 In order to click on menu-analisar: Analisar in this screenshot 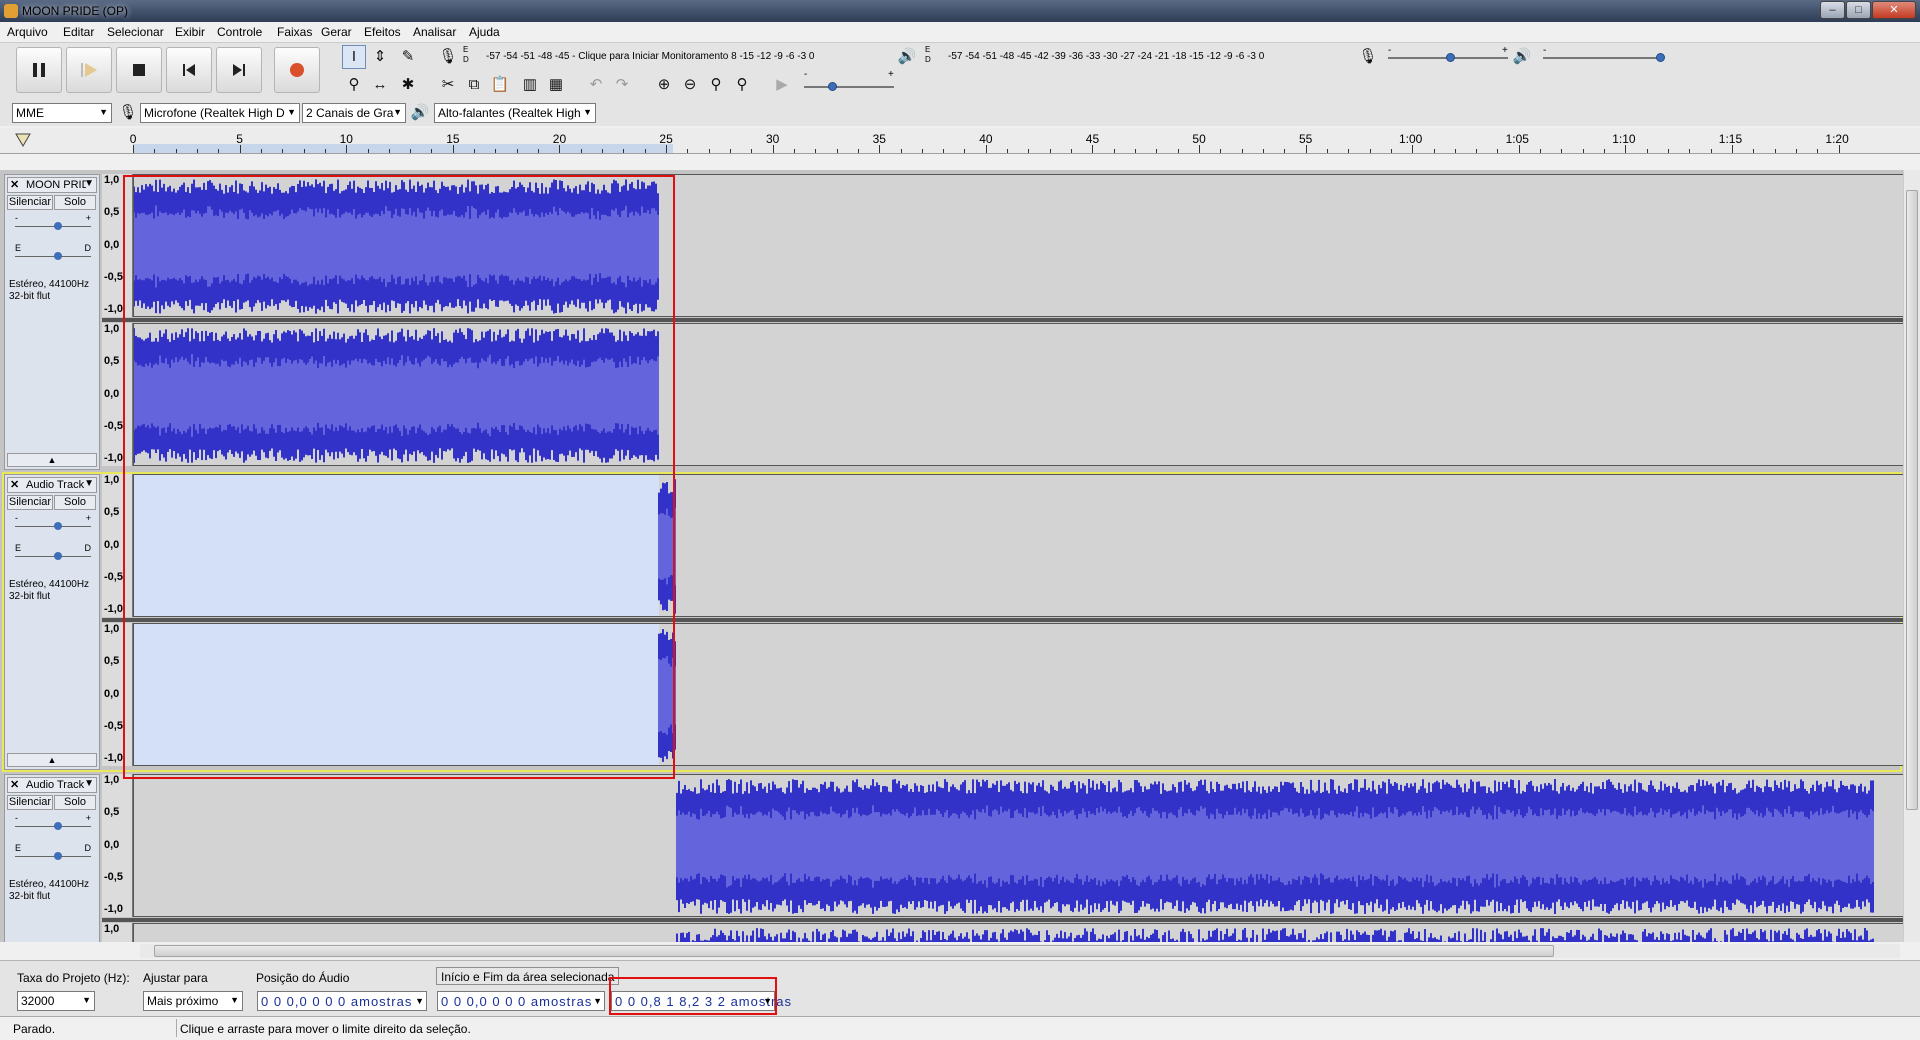, I will do `click(434, 32)`.